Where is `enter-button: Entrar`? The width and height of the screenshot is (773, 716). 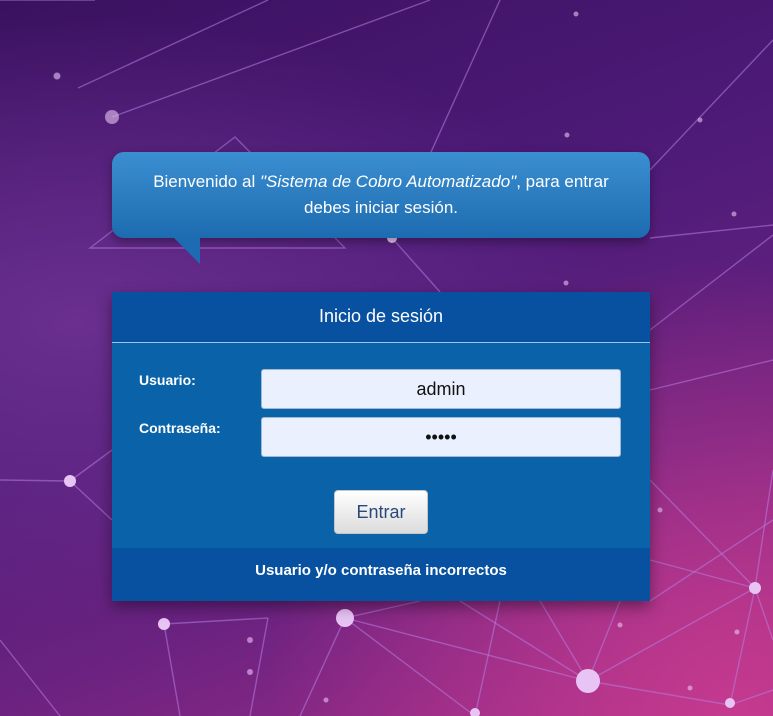 enter-button: Entrar is located at coordinates (381, 512).